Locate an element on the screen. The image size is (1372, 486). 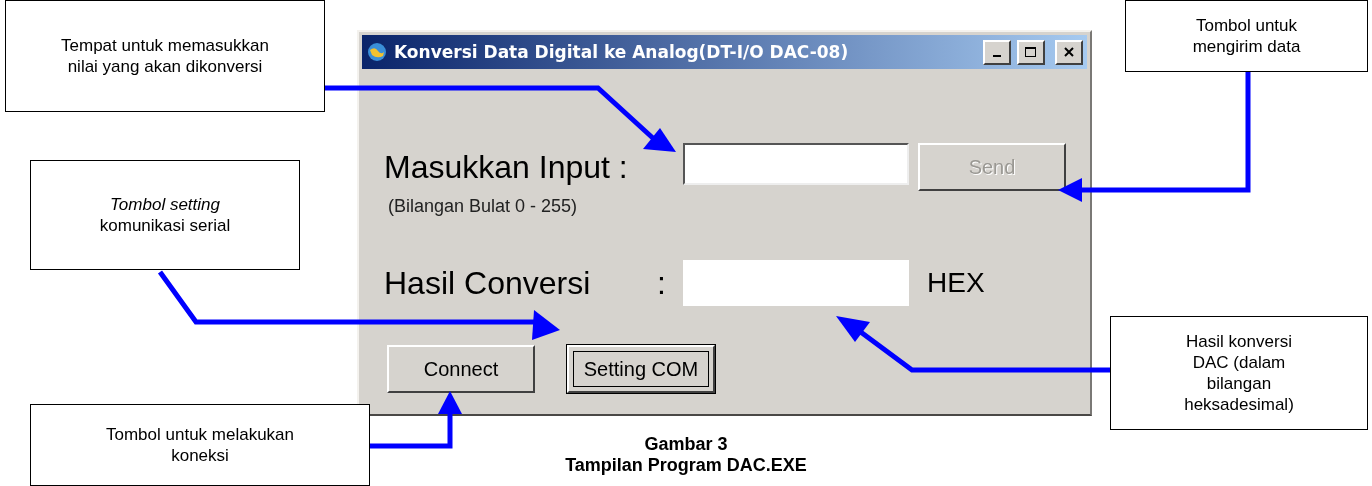
window-button: Connect is located at coordinates (461, 369).